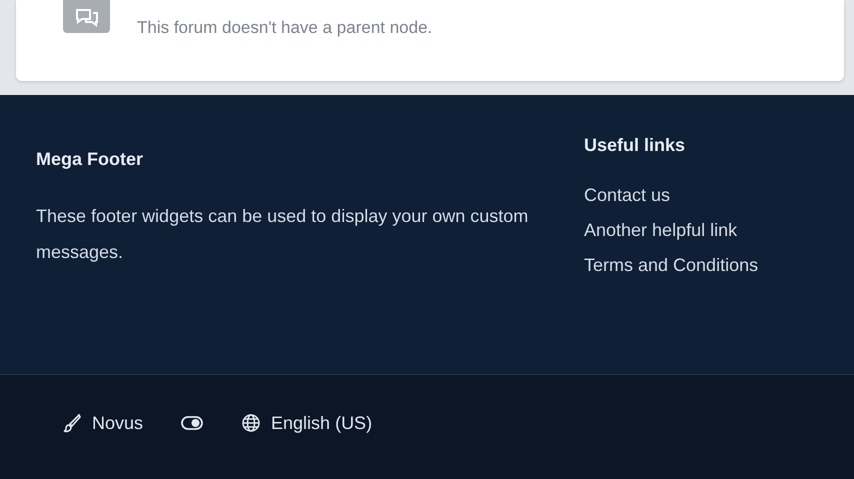  Describe the element at coordinates (635, 145) in the screenshot. I see `widget-title: Useful links` at that location.